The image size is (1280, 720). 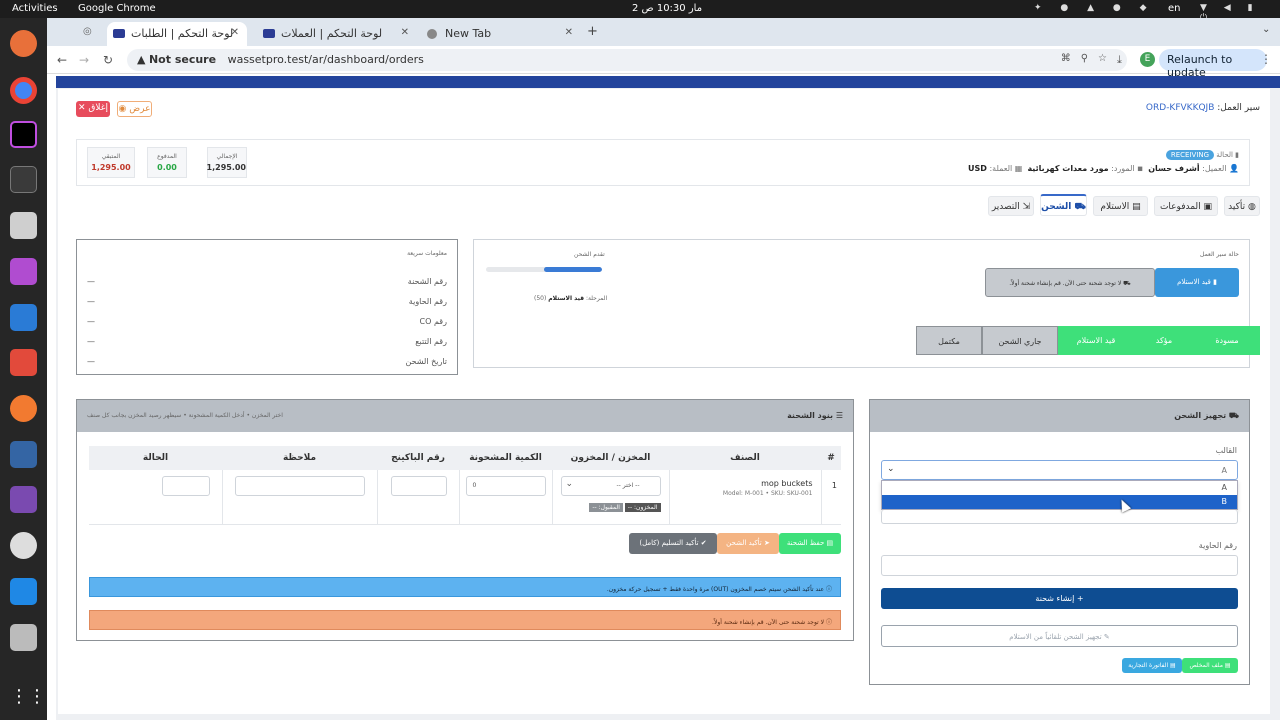 I want to click on not-secure-label: Not secure, so click(x=182, y=59).